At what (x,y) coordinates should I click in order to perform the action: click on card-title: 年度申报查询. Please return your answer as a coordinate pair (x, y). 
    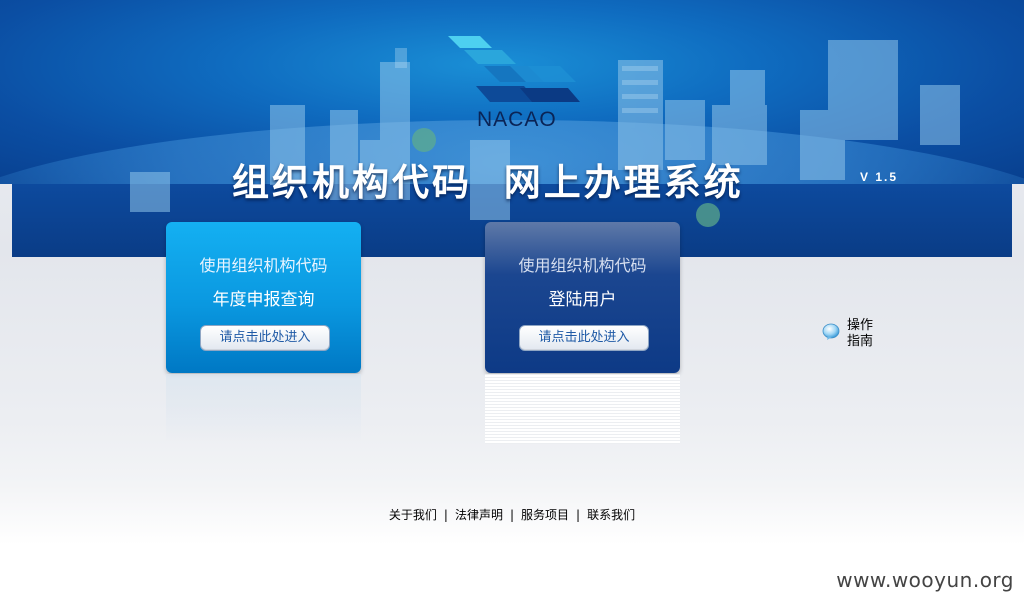
    Looking at the image, I should click on (263, 300).